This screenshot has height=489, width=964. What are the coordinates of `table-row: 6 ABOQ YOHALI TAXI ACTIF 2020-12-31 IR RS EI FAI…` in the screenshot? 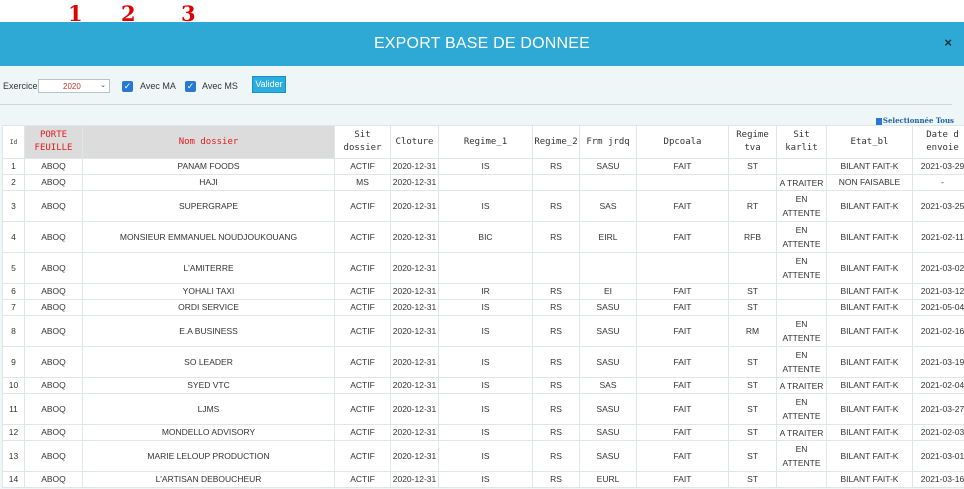 It's located at (483, 291).